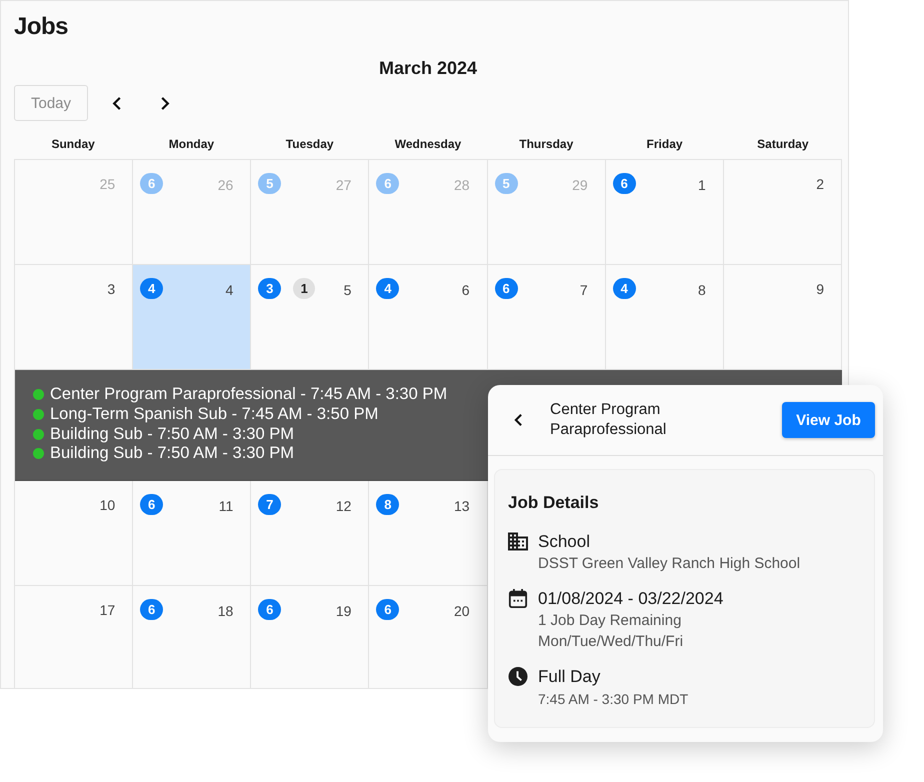 This screenshot has width=924, height=782. Describe the element at coordinates (564, 542) in the screenshot. I see `detail-heading: School` at that location.